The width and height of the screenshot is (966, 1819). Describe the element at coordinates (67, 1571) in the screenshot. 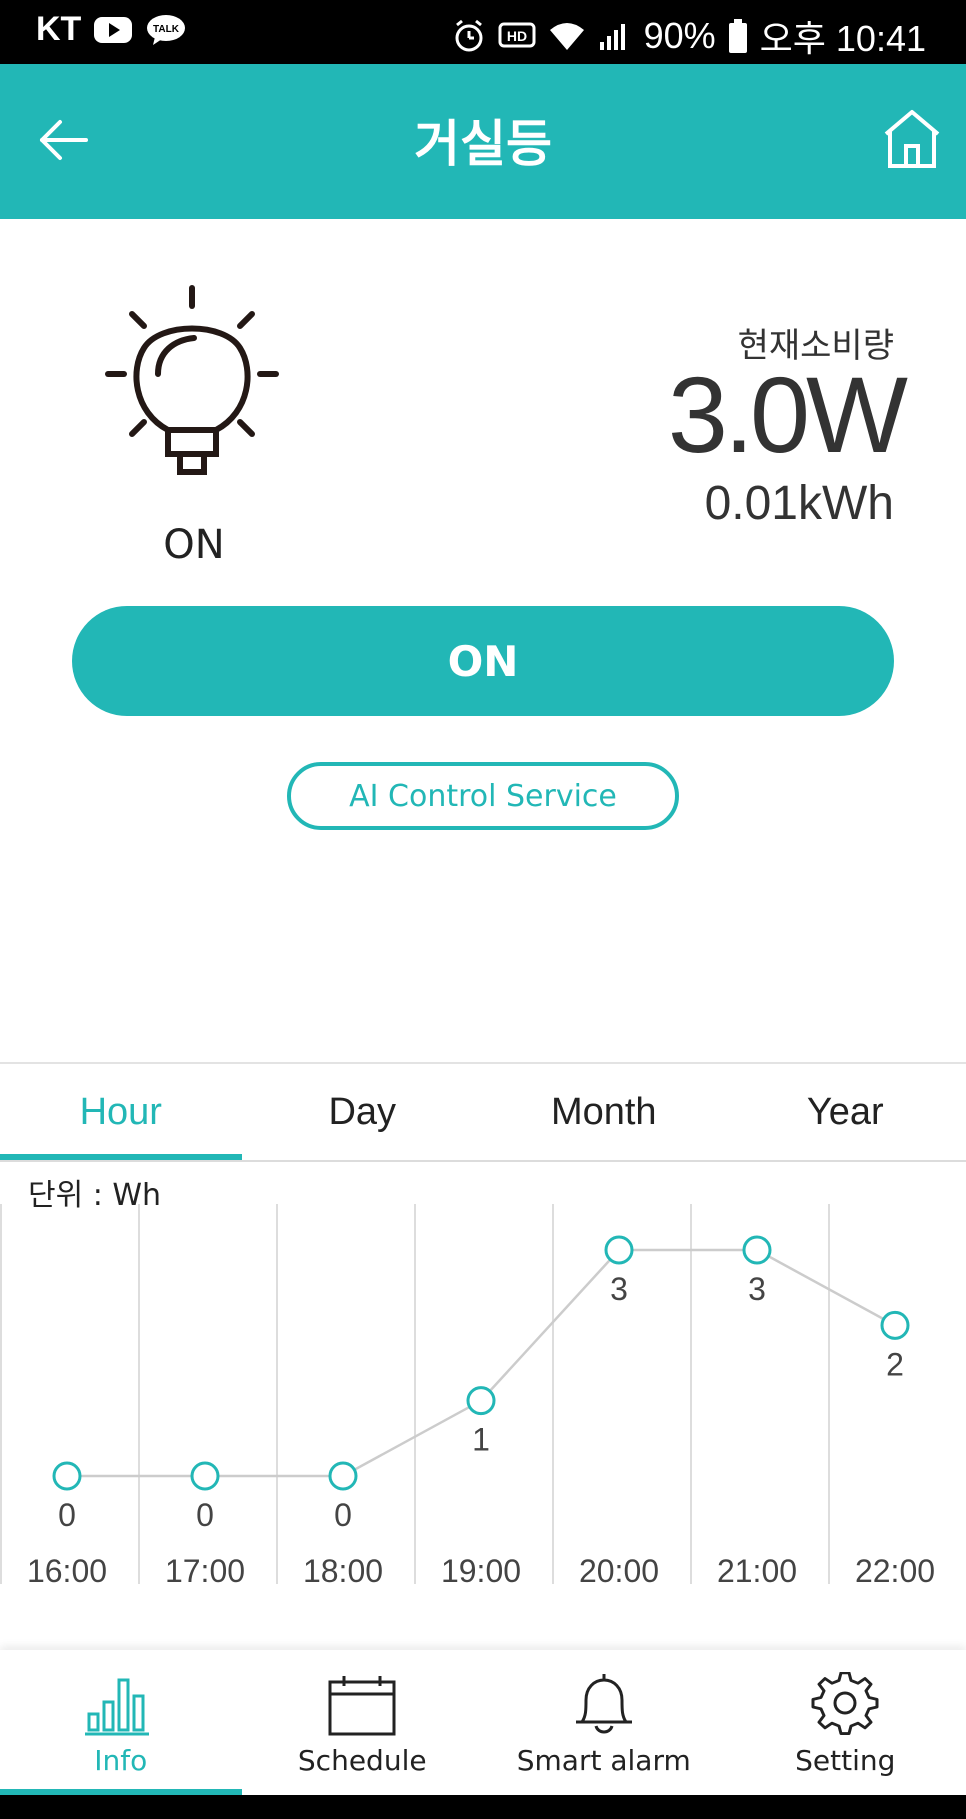

I see `chart-tick-label: 16:00` at that location.